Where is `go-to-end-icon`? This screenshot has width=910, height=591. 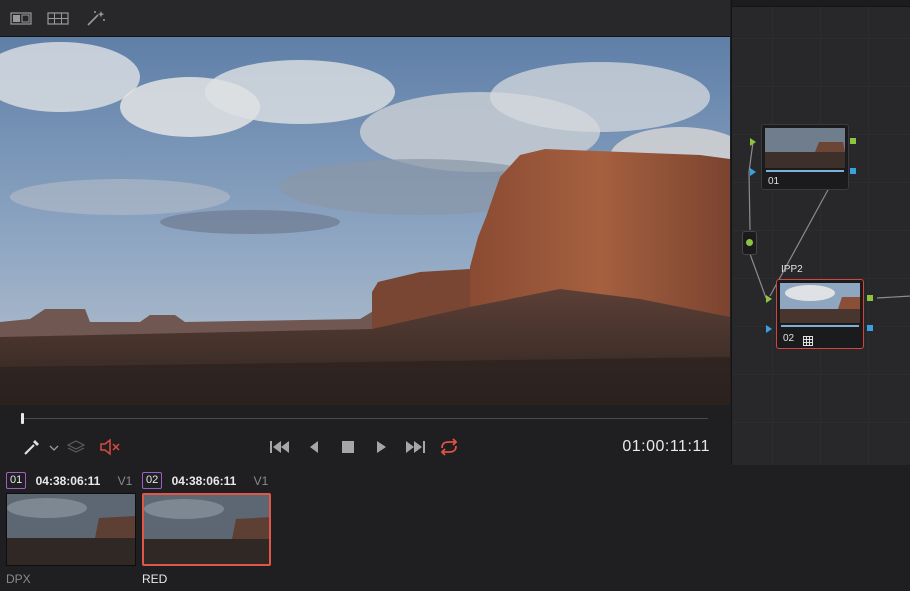 go-to-end-icon is located at coordinates (415, 447).